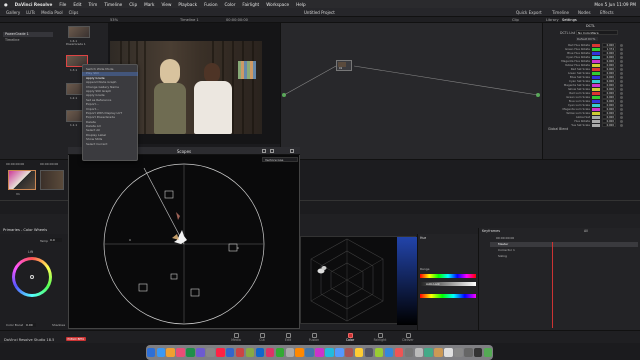  What do you see at coordinates (586, 231) in the screenshot?
I see `keyframes-filter: All` at bounding box center [586, 231].